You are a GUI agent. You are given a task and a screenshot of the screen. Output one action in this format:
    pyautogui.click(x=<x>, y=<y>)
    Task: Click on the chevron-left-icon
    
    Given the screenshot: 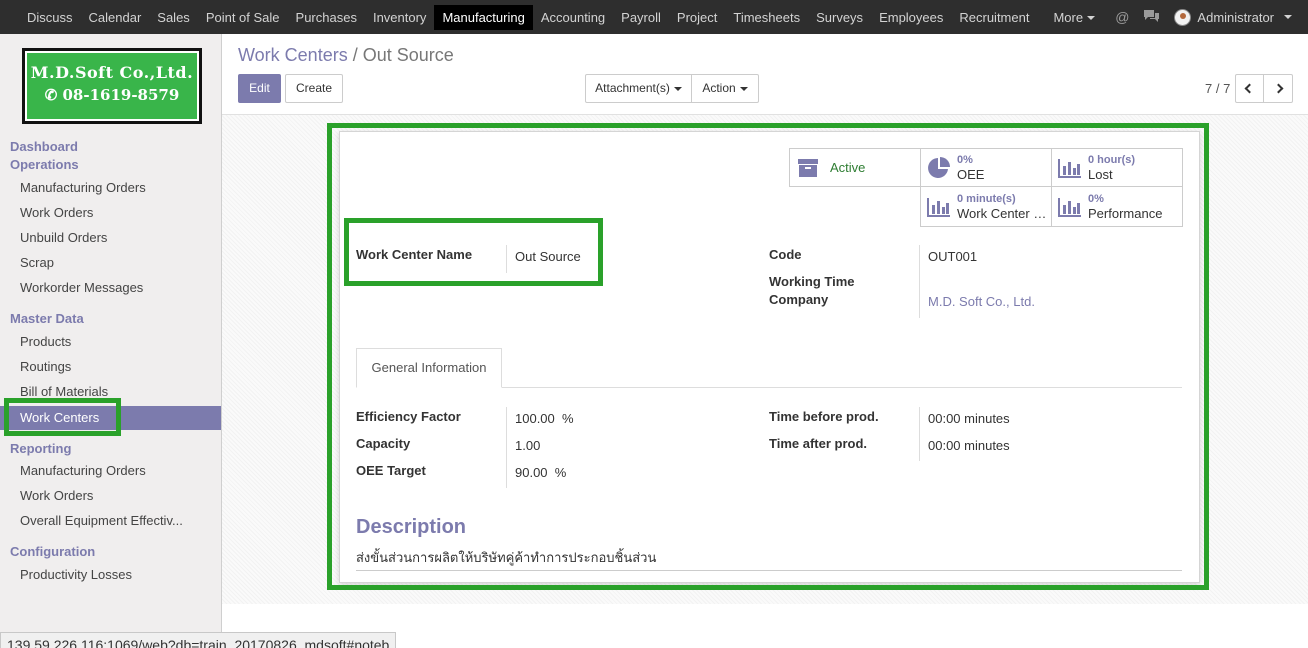 What is the action you would take?
    pyautogui.click(x=1249, y=88)
    